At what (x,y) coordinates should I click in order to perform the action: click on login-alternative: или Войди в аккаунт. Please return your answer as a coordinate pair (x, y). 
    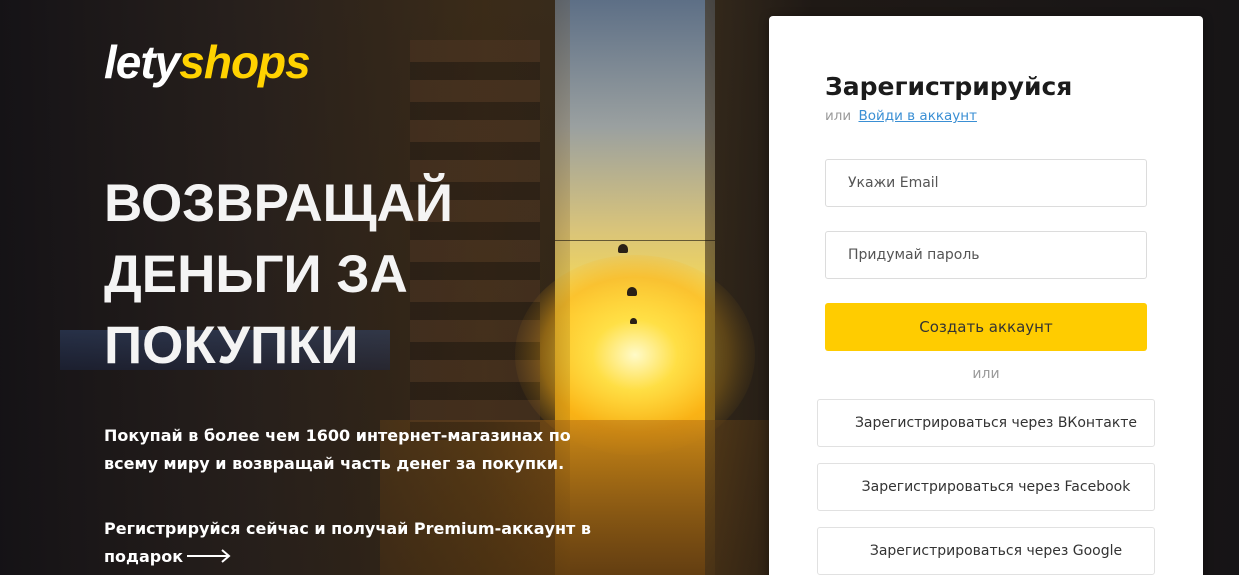
    Looking at the image, I should click on (901, 116).